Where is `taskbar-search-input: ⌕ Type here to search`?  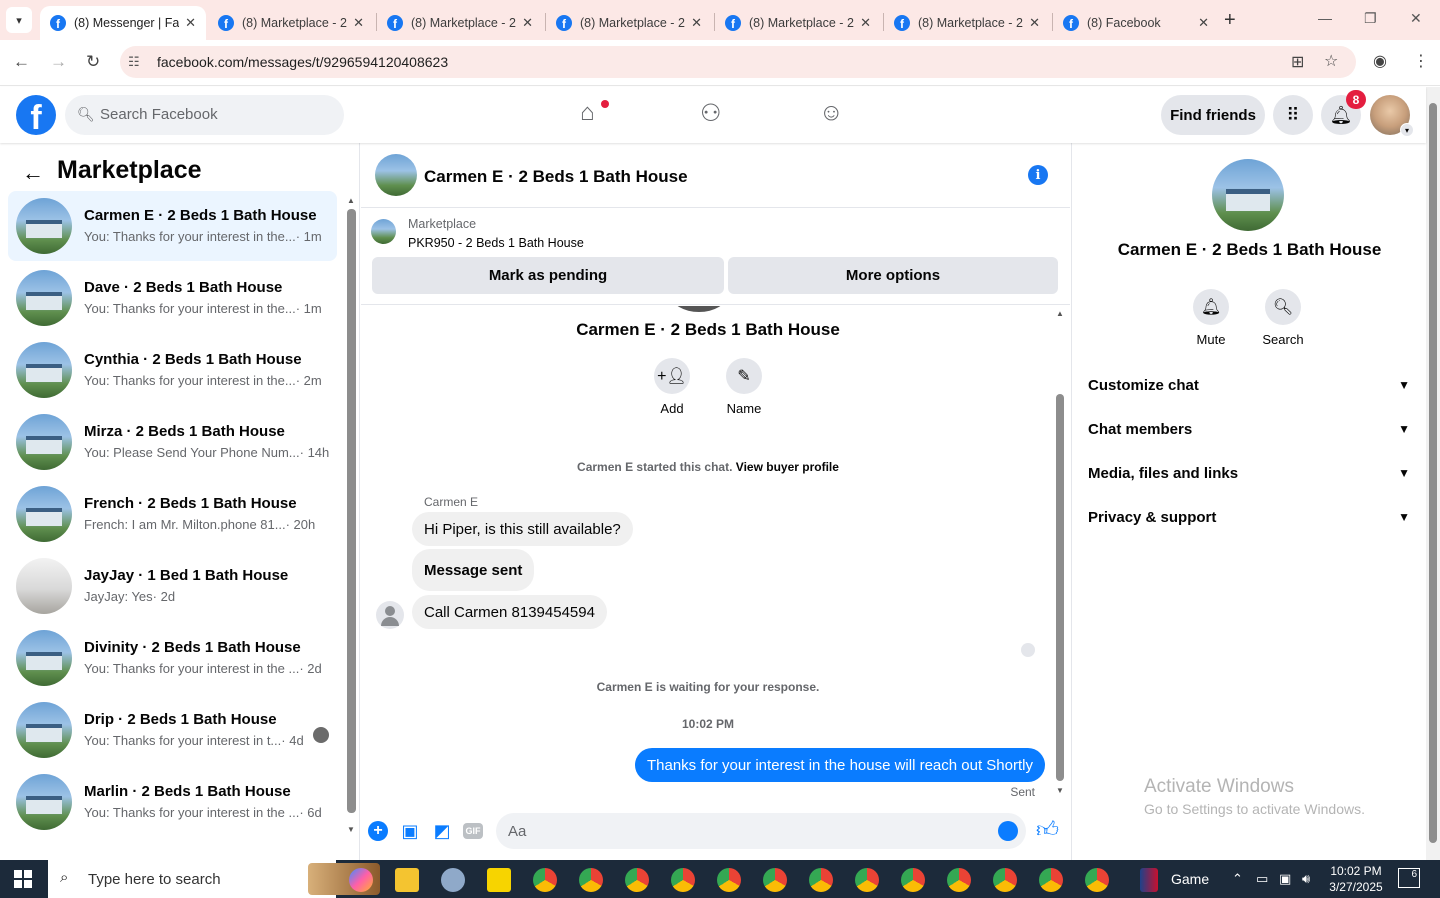
taskbar-search-input: ⌕ Type here to search is located at coordinates (214, 879).